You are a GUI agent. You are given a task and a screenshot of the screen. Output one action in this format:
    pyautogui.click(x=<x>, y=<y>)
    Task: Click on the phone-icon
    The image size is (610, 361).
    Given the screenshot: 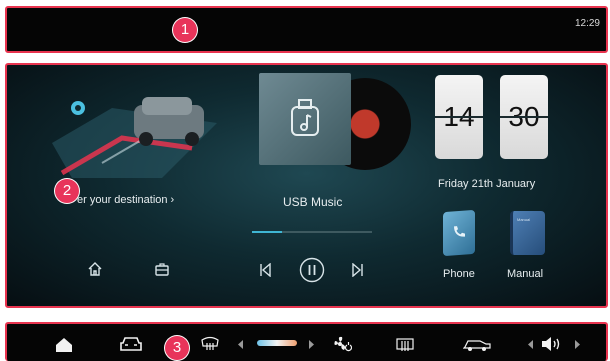 What is the action you would take?
    pyautogui.click(x=459, y=231)
    